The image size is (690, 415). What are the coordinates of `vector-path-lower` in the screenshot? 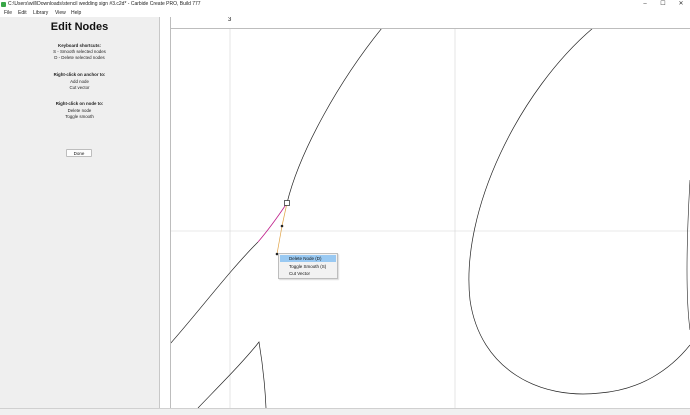 It's located at (232, 375).